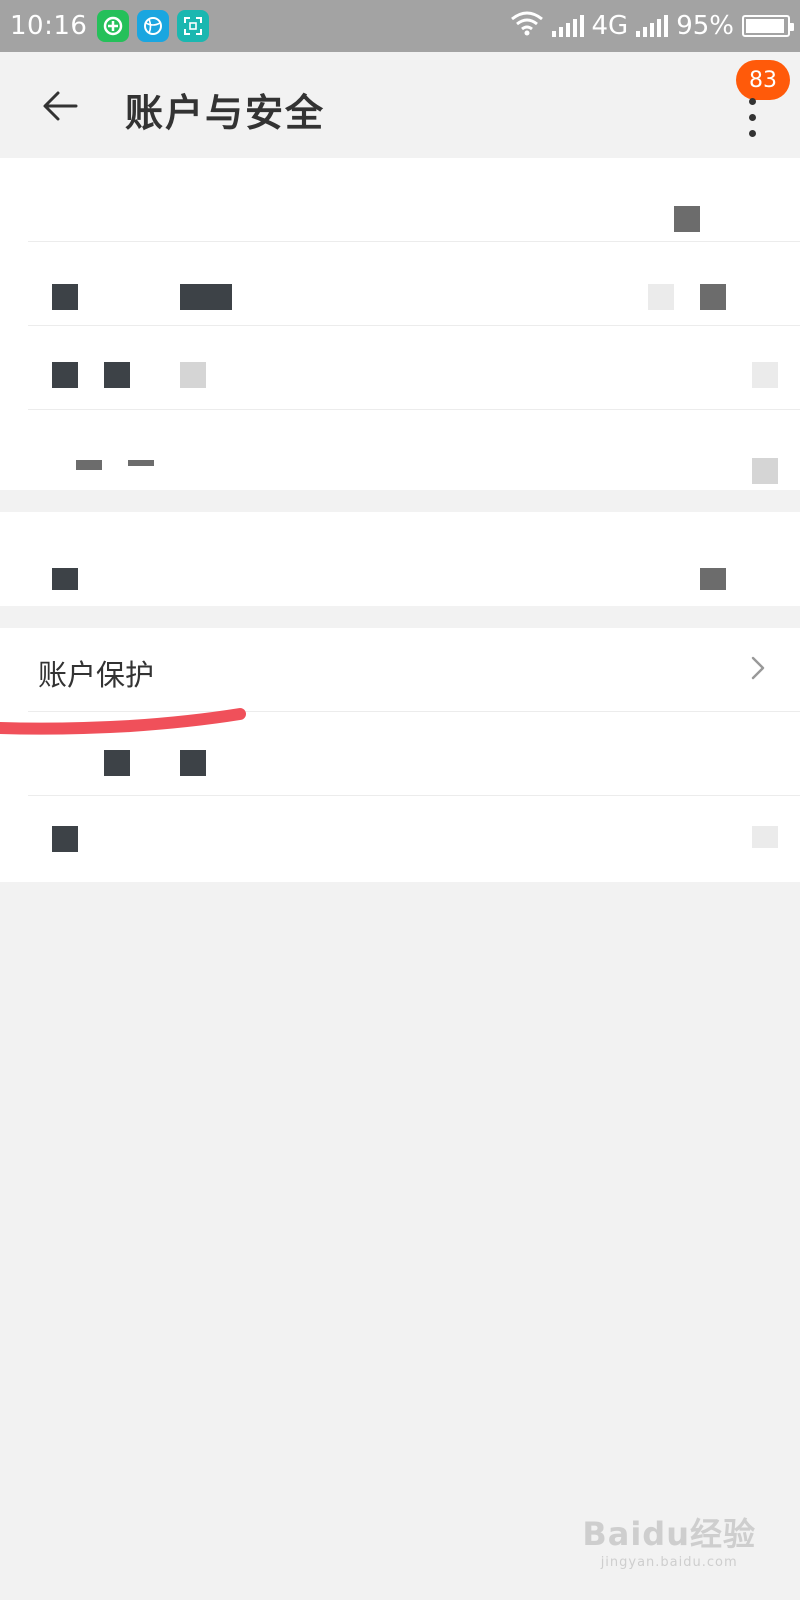 The height and width of the screenshot is (1600, 800). What do you see at coordinates (669, 1534) in the screenshot?
I see `watermark-brand: Baidu经验` at bounding box center [669, 1534].